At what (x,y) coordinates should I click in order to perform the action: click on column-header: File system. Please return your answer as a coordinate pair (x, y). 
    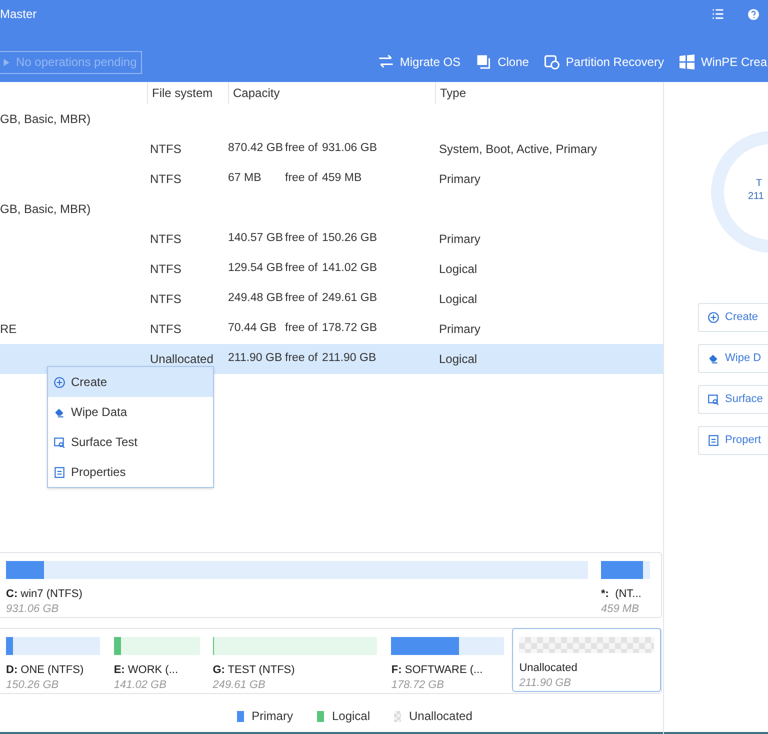
    Looking at the image, I should click on (188, 93).